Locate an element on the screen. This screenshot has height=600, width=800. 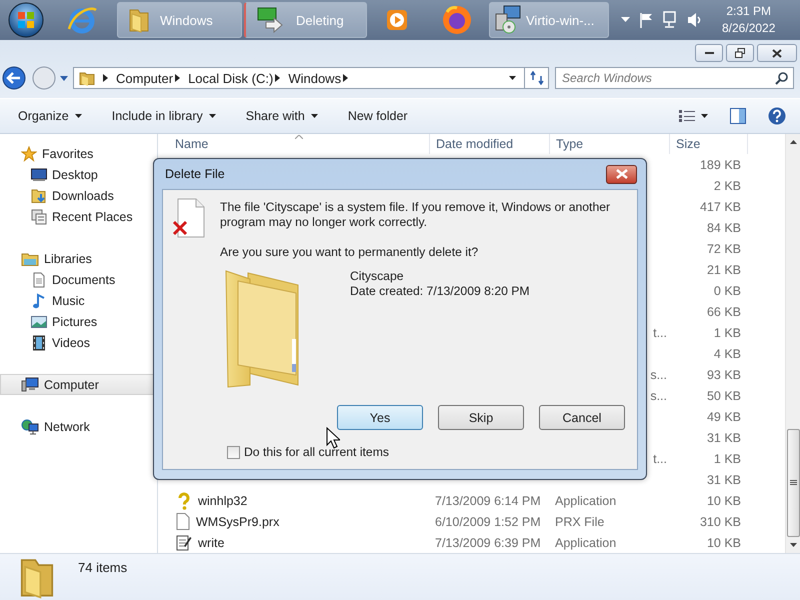
browser-icon is located at coordinates (457, 20).